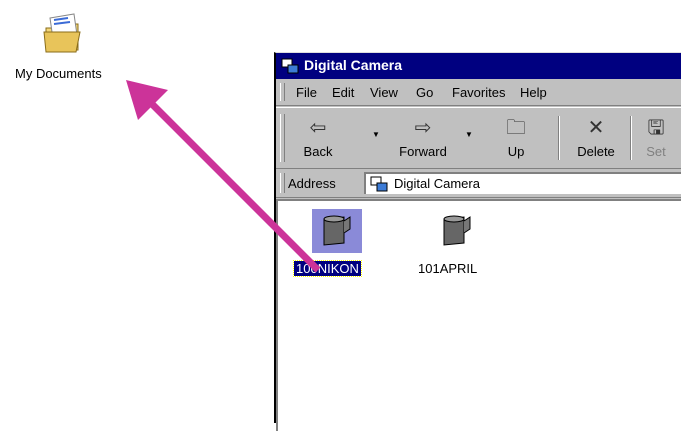 This screenshot has height=431, width=681. I want to click on address-grip, so click(282, 183).